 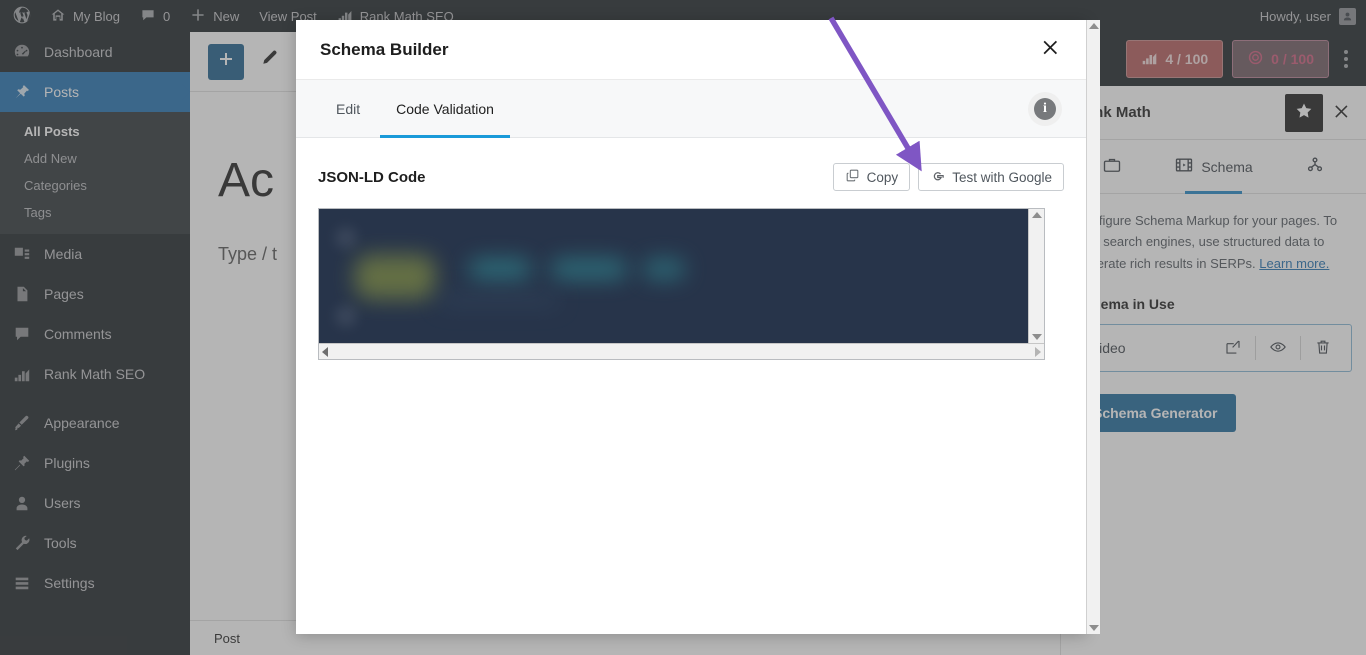 I want to click on copy-icon, so click(x=852, y=177).